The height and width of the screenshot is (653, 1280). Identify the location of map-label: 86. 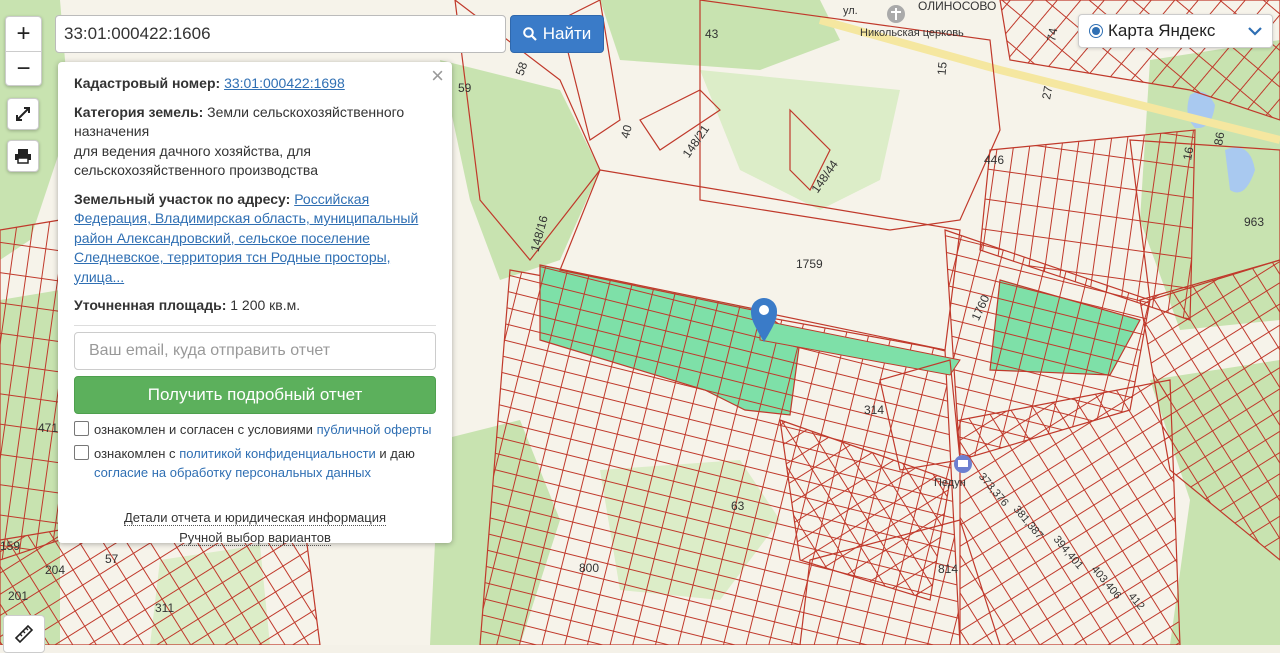
(1219, 139).